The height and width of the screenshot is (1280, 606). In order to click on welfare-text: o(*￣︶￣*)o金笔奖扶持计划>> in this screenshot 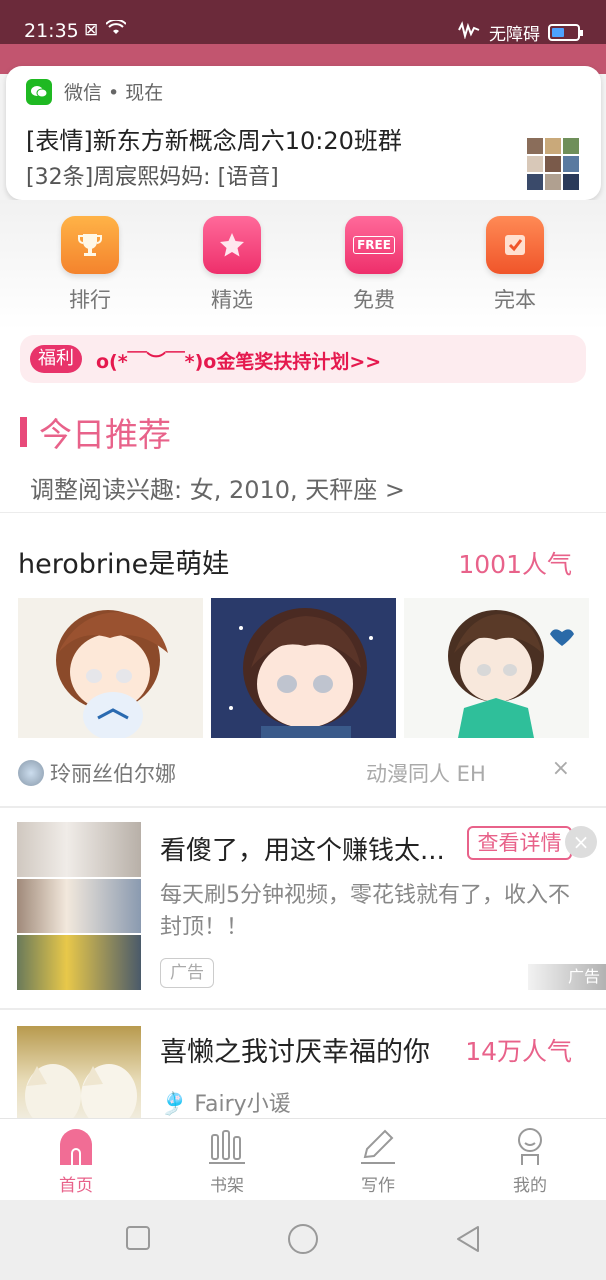, I will do `click(239, 362)`.